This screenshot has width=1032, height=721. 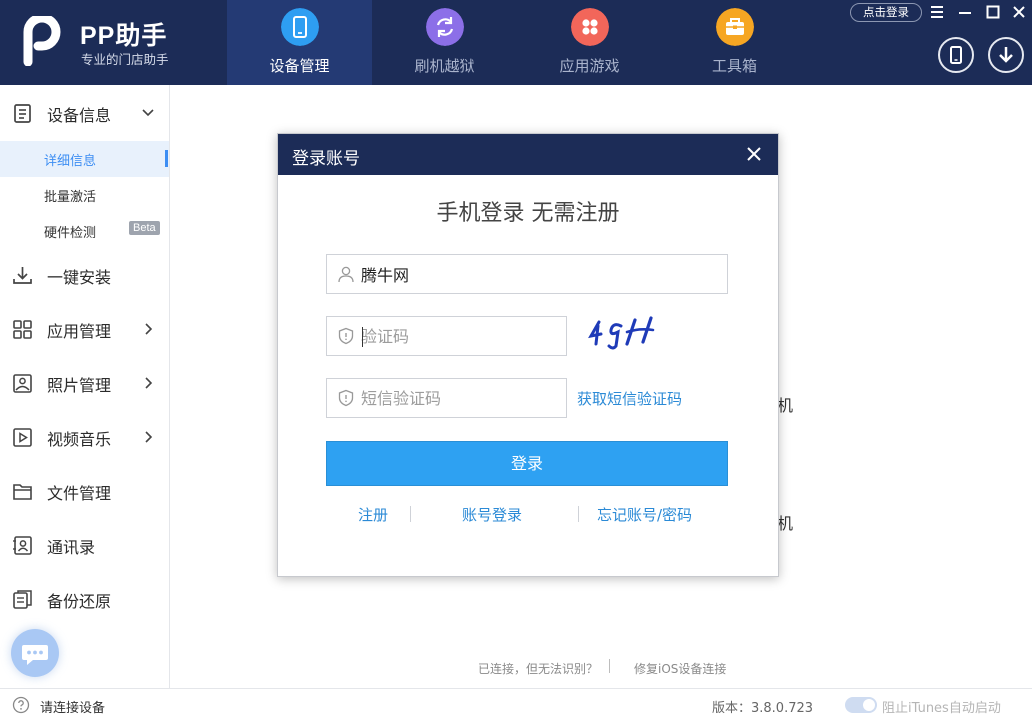 I want to click on sidebar-subitem-batch-activate: 批量激活, so click(x=84, y=195).